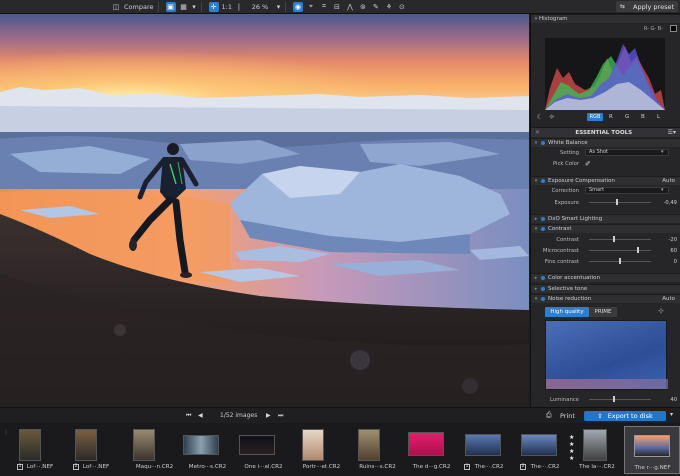 This screenshot has width=680, height=476. Describe the element at coordinates (552, 117) in the screenshot. I see `highlight-clipping-icon: ☼` at that location.